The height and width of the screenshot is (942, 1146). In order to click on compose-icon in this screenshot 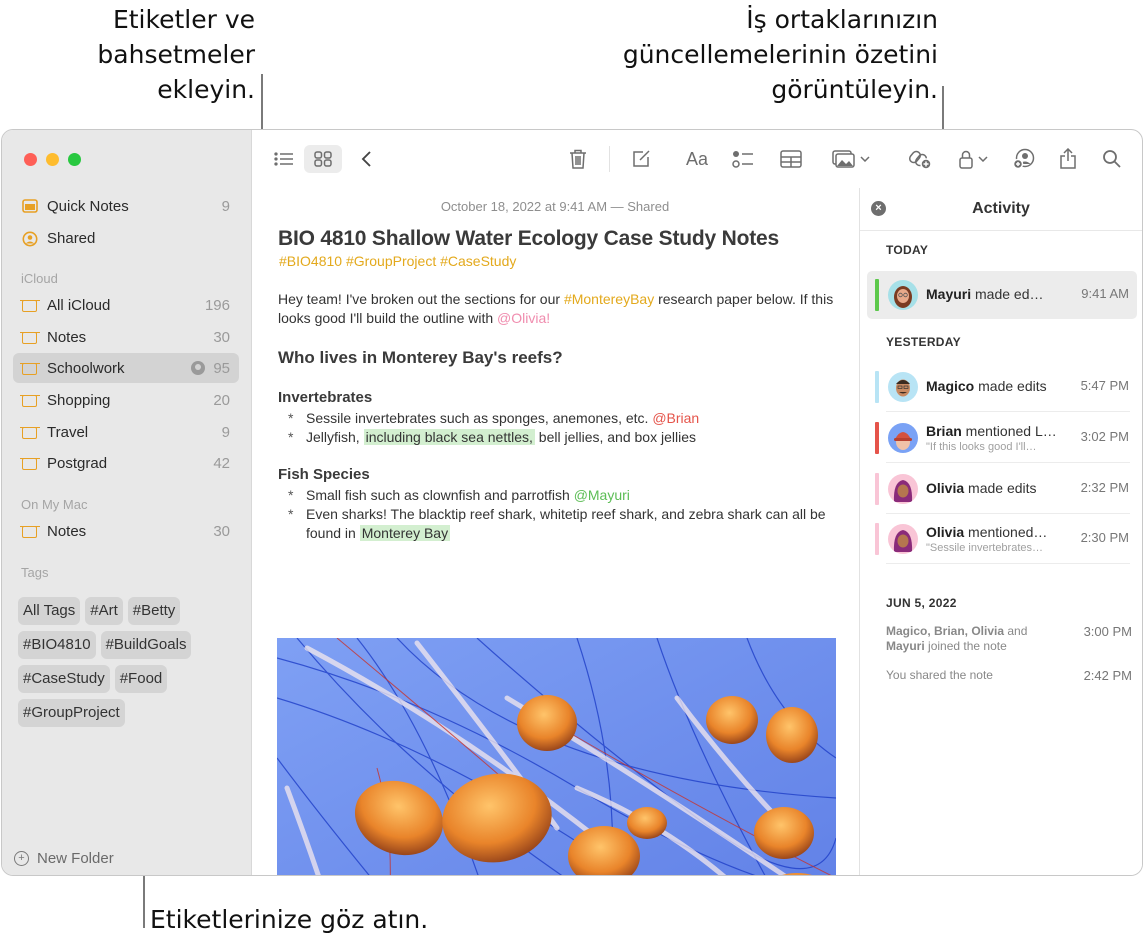, I will do `click(641, 158)`.